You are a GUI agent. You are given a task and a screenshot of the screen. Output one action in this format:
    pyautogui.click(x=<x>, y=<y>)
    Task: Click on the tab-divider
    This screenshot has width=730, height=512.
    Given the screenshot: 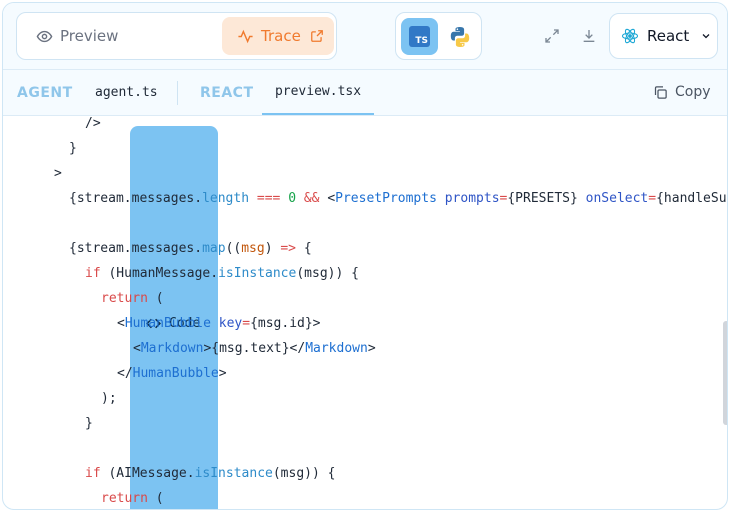 What is the action you would take?
    pyautogui.click(x=177, y=93)
    